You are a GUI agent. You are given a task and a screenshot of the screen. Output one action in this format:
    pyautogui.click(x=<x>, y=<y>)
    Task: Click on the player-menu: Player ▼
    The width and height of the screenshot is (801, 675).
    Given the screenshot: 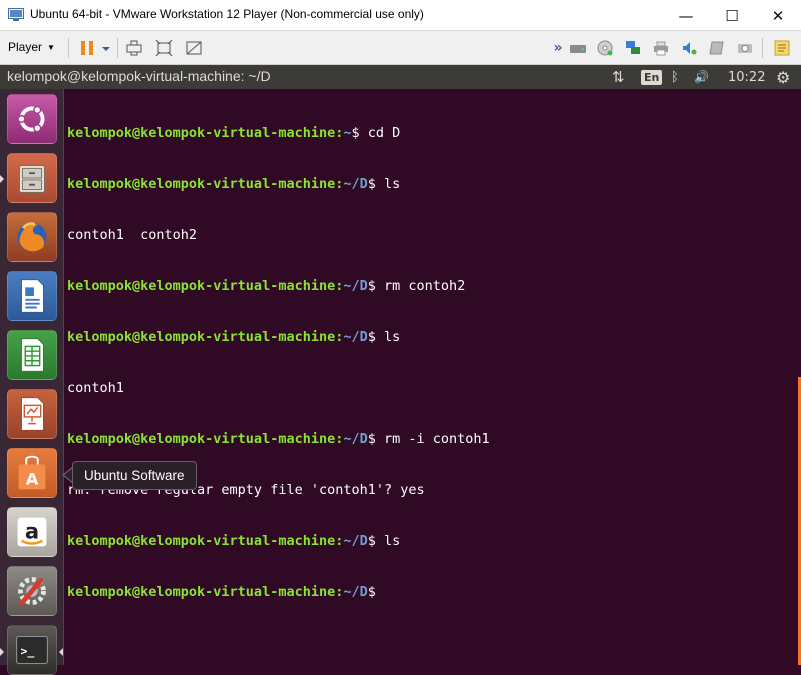 What is the action you would take?
    pyautogui.click(x=31, y=47)
    